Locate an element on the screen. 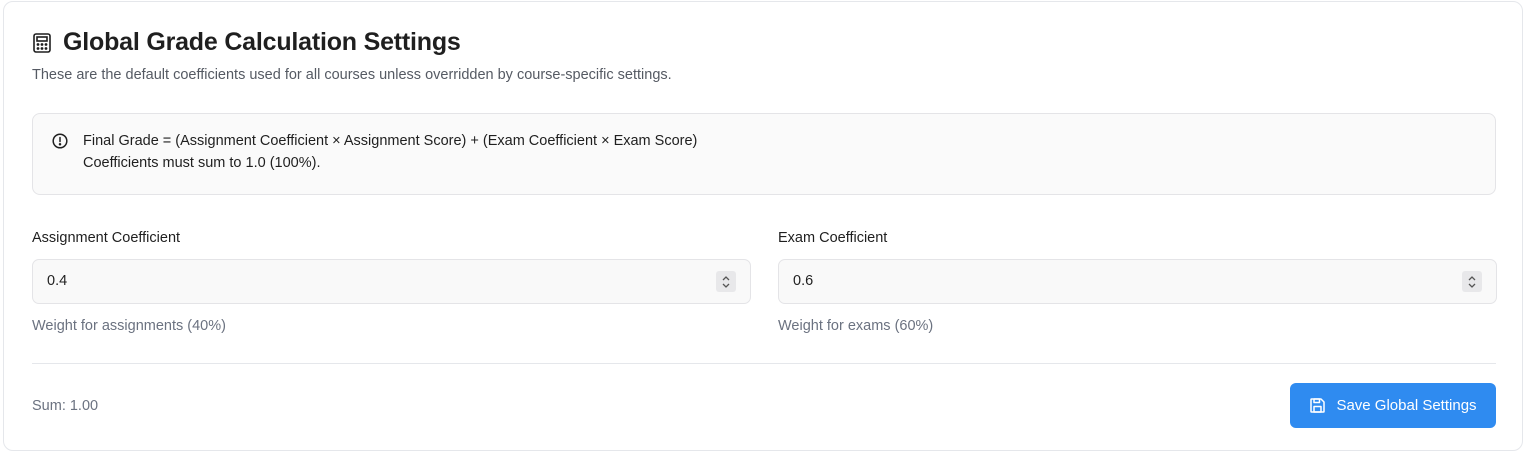  assignment-number-stepper is located at coordinates (726, 281).